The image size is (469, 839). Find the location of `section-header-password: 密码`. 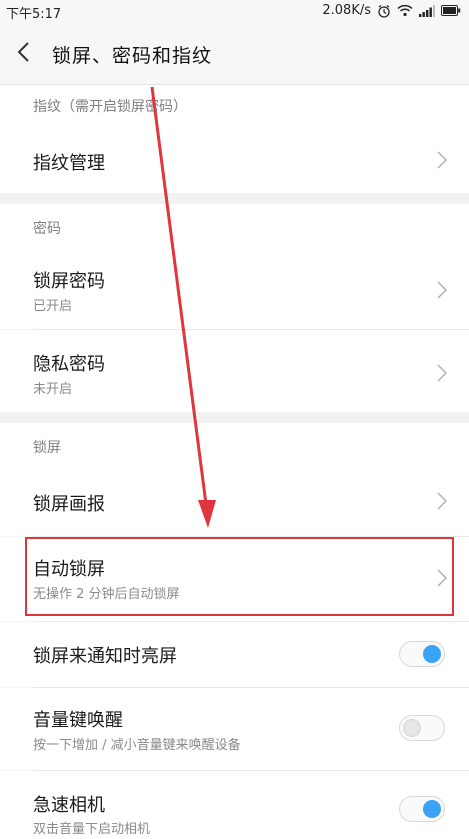

section-header-password: 密码 is located at coordinates (234, 224).